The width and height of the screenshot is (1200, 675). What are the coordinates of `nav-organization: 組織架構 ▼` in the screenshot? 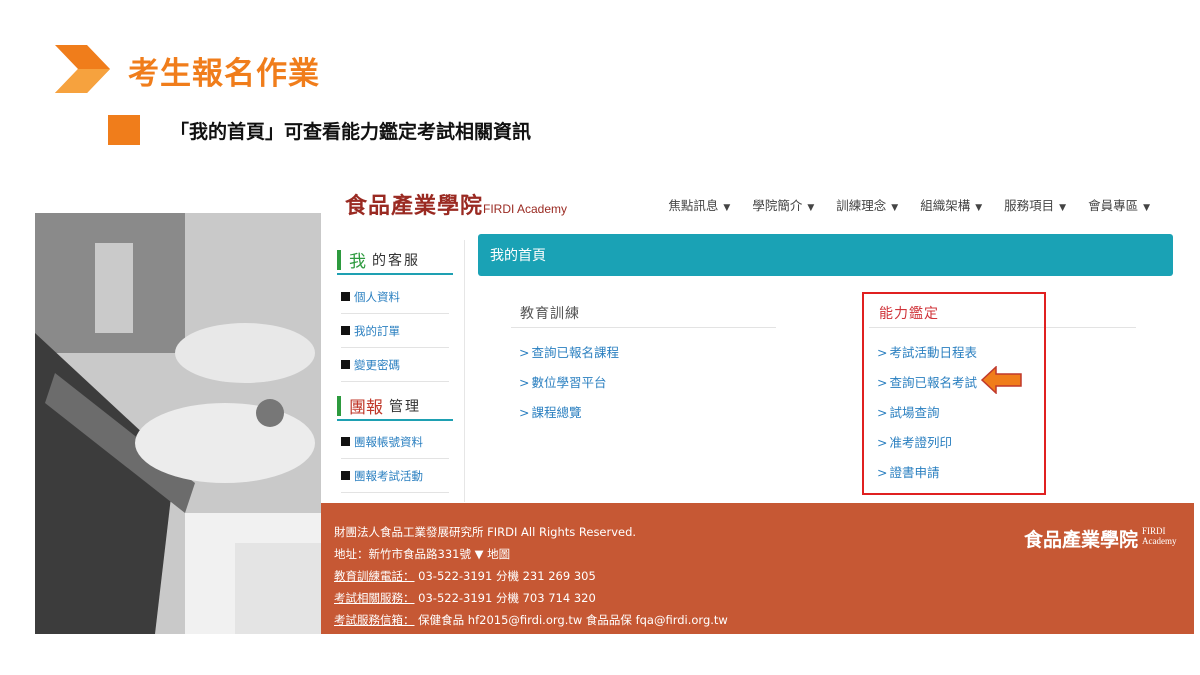 It's located at (951, 204).